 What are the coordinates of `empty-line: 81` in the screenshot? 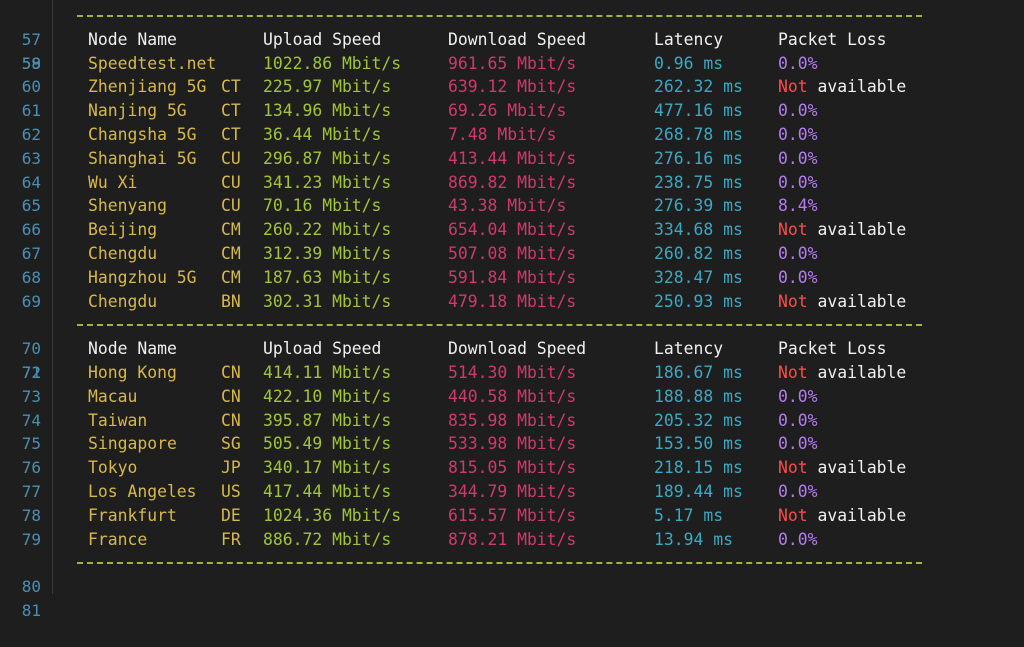 It's located at (512, 597).